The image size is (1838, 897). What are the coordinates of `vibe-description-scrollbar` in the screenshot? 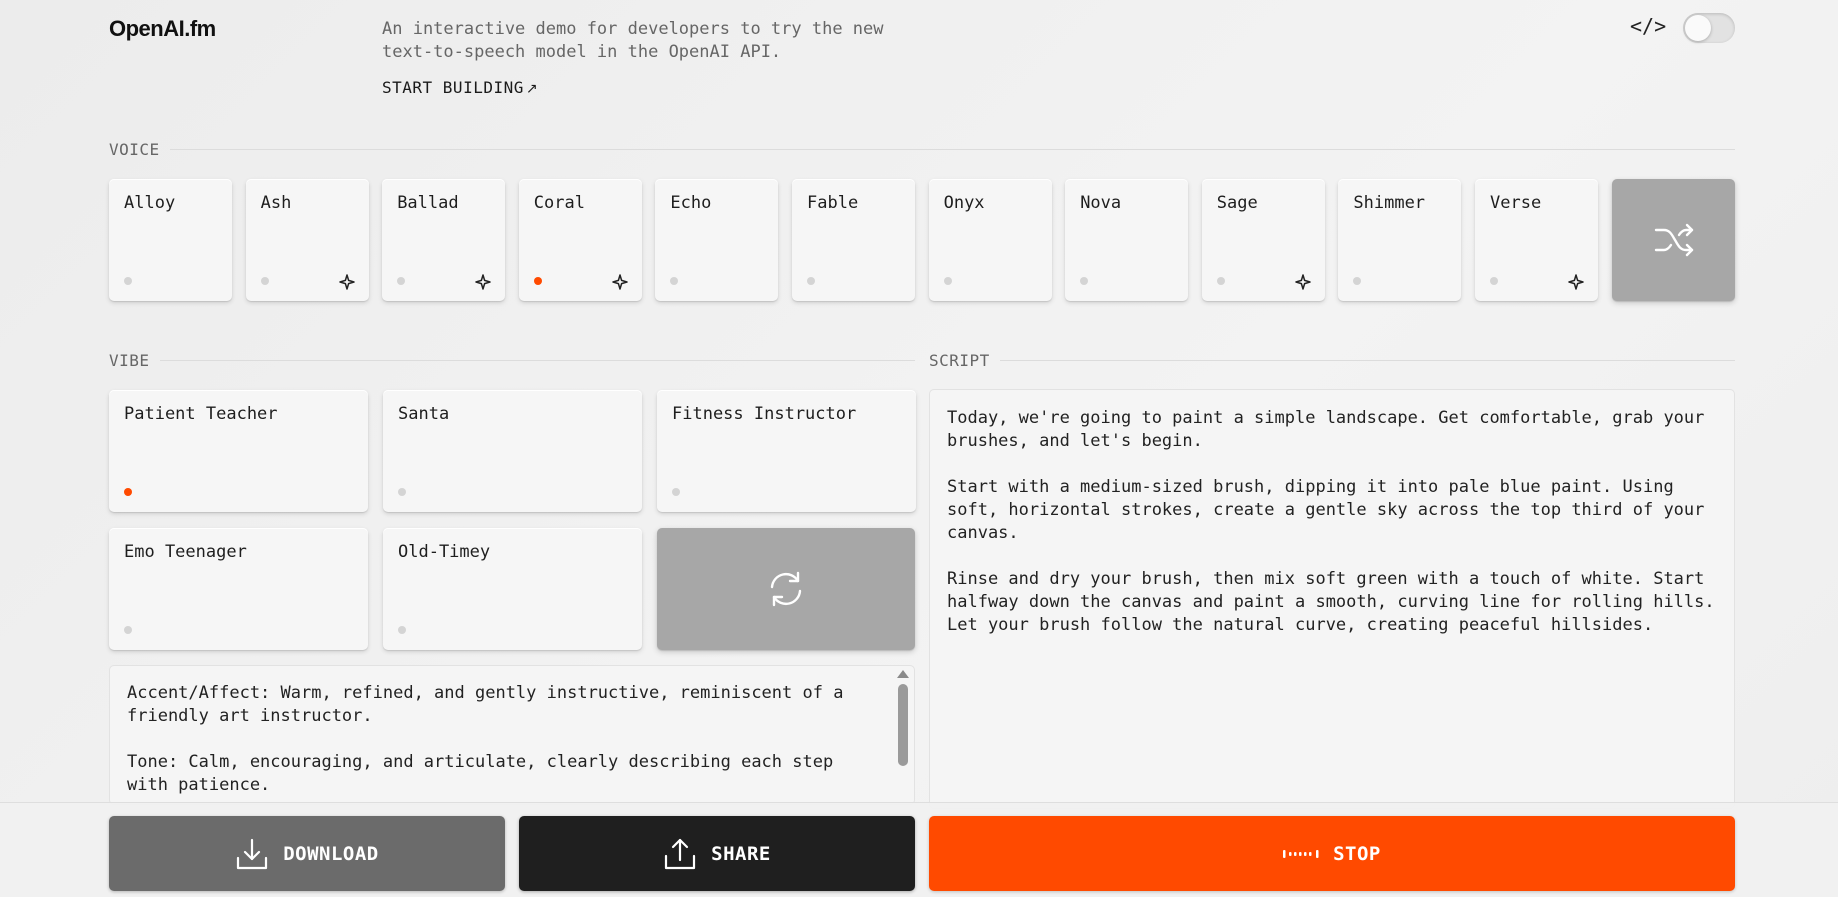 It's located at (903, 730).